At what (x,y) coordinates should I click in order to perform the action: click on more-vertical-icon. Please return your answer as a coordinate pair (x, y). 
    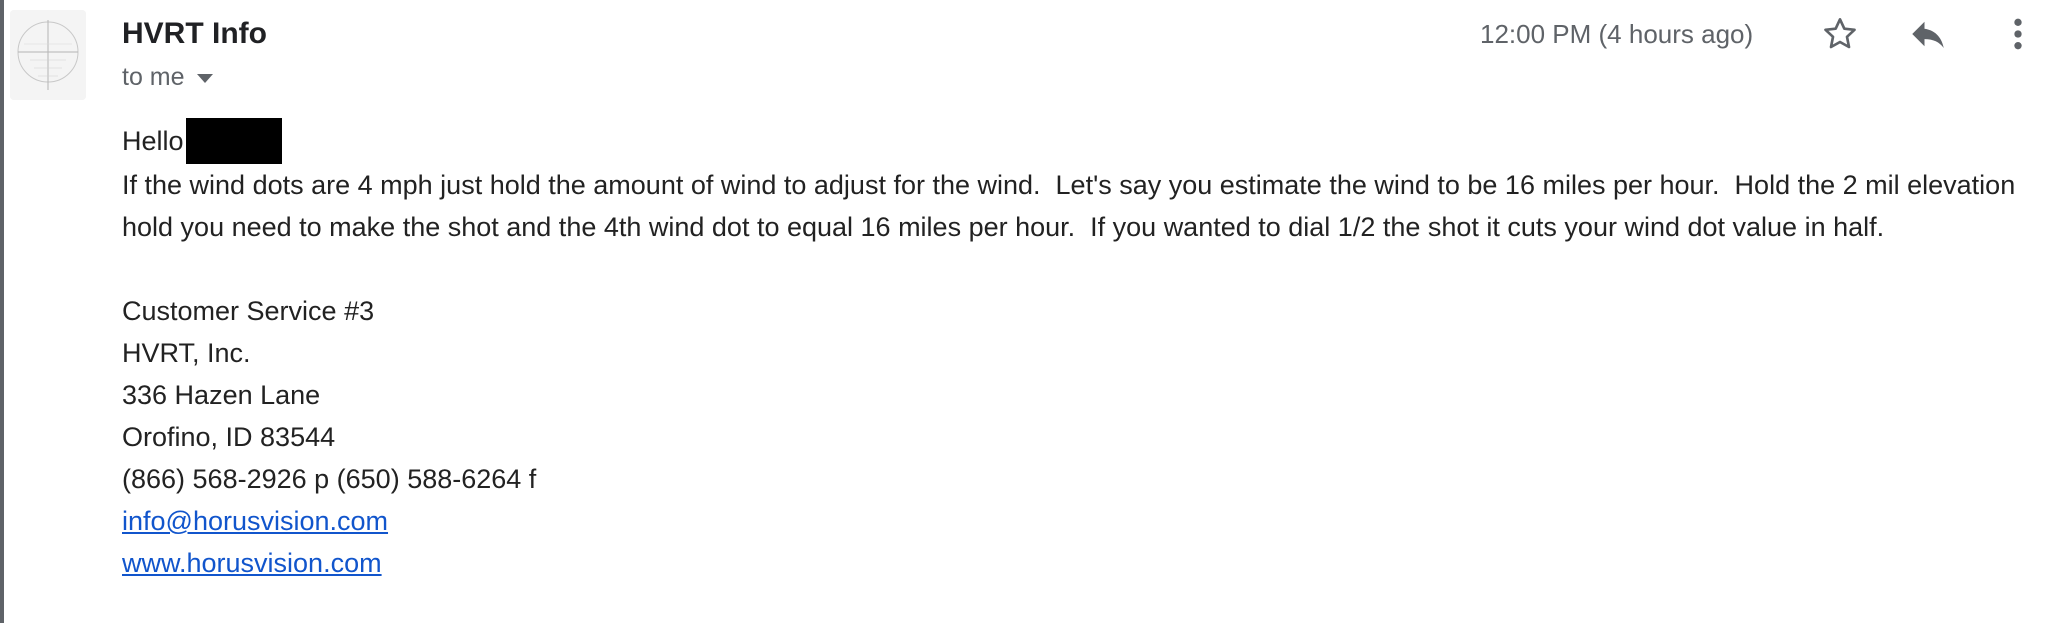
    Looking at the image, I should click on (2018, 34).